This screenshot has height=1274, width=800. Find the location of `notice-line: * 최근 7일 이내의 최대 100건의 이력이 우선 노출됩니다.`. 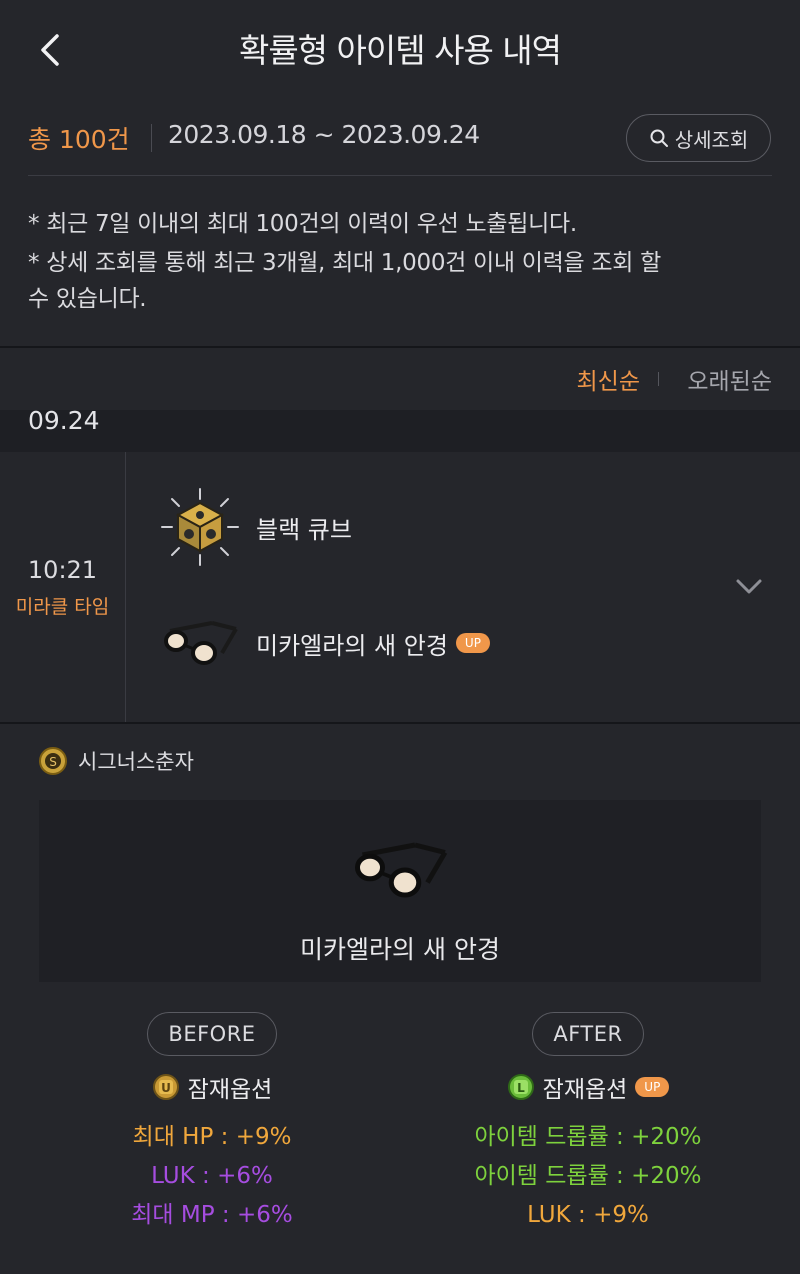

notice-line: * 최근 7일 이내의 최대 100건의 이력이 우선 노출됩니다. is located at coordinates (302, 224).